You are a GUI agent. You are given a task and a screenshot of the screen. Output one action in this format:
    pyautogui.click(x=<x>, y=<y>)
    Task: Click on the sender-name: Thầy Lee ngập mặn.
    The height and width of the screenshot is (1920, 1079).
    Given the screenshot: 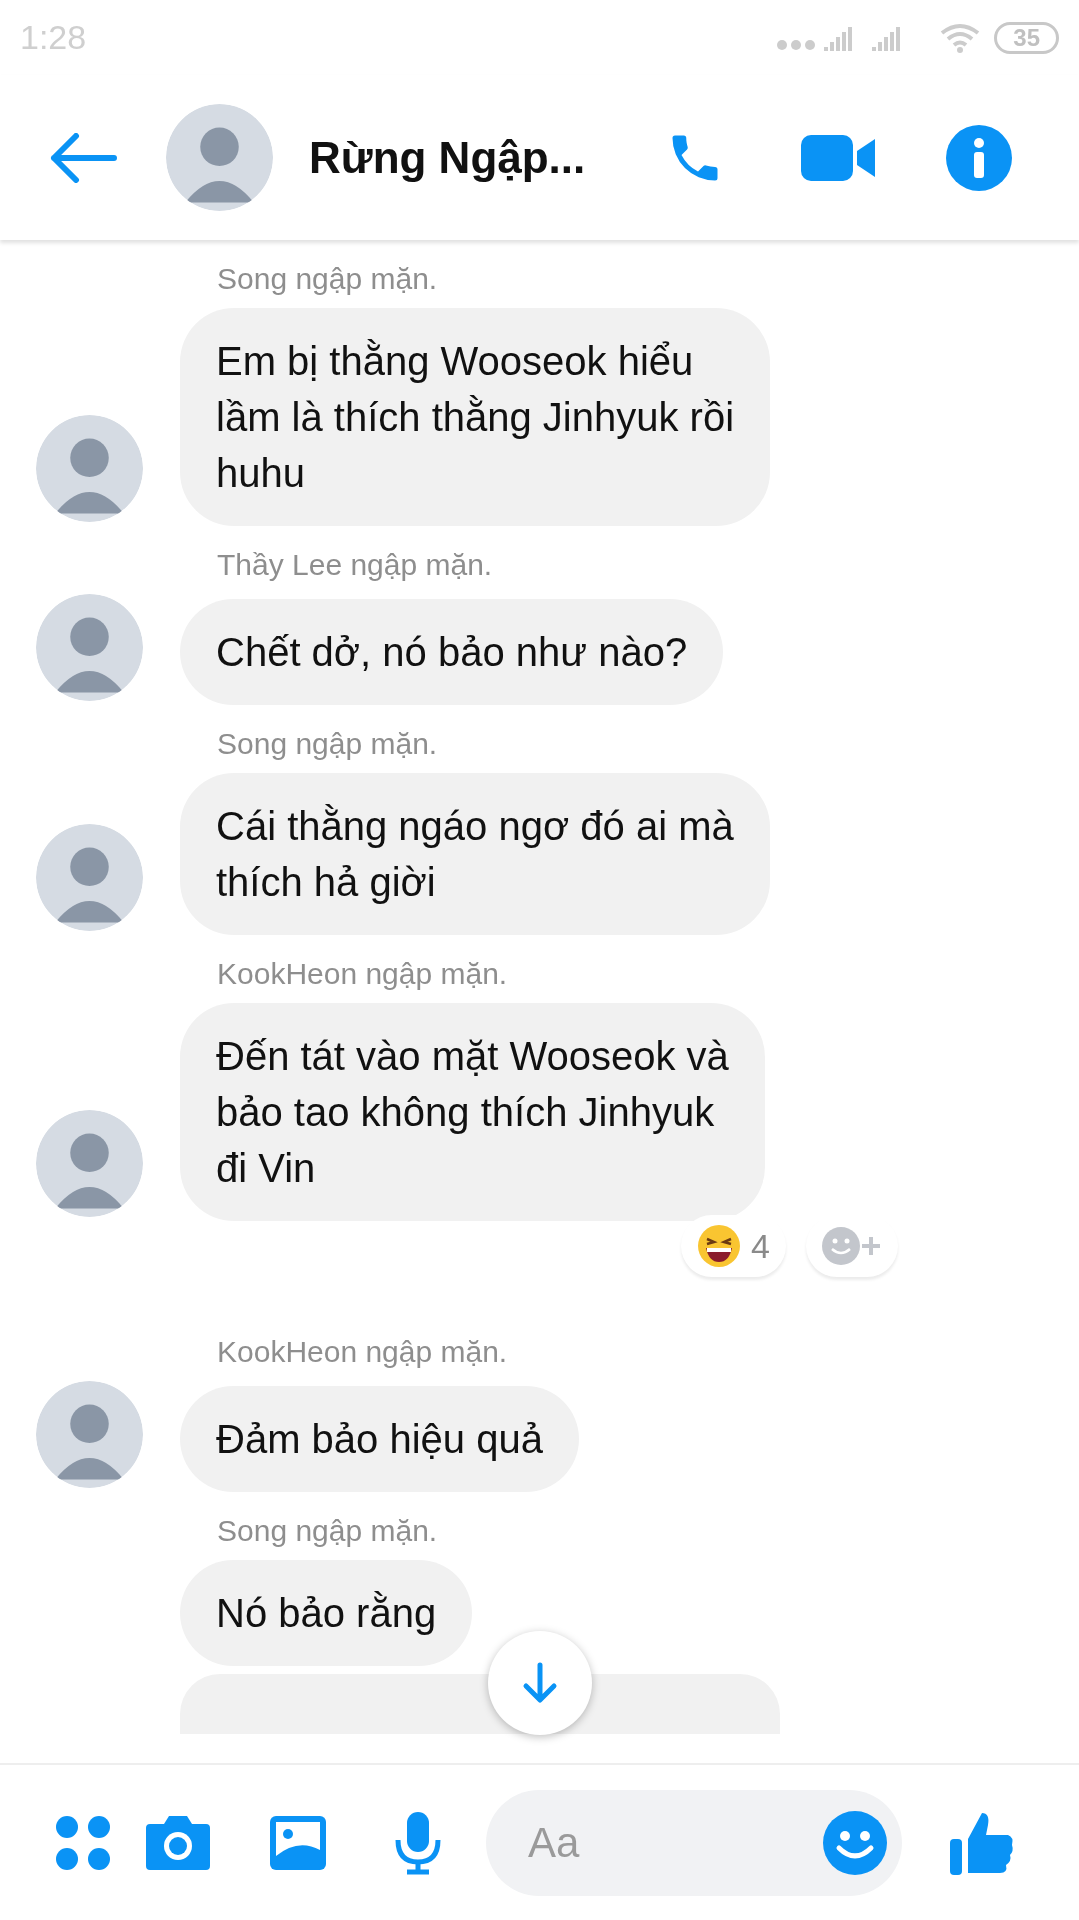 What is the action you would take?
    pyautogui.click(x=355, y=565)
    